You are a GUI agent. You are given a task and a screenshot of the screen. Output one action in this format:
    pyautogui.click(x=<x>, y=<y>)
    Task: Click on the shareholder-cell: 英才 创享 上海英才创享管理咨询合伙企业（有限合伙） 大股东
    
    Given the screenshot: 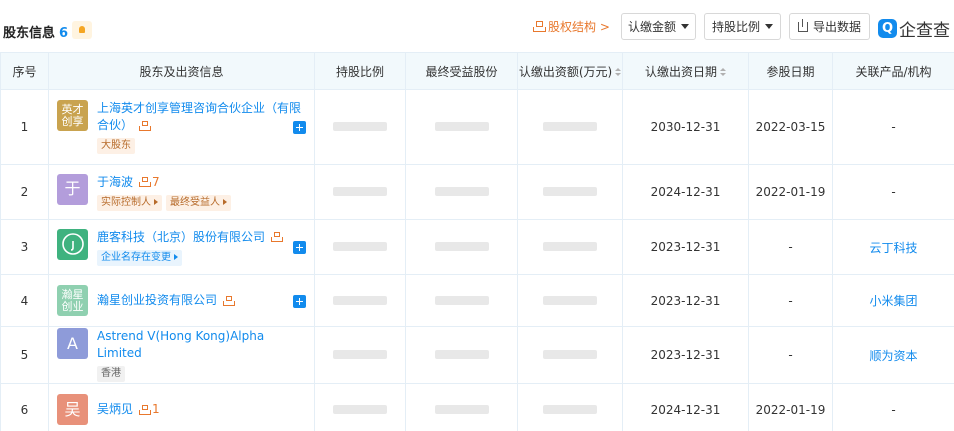 What is the action you would take?
    pyautogui.click(x=181, y=127)
    